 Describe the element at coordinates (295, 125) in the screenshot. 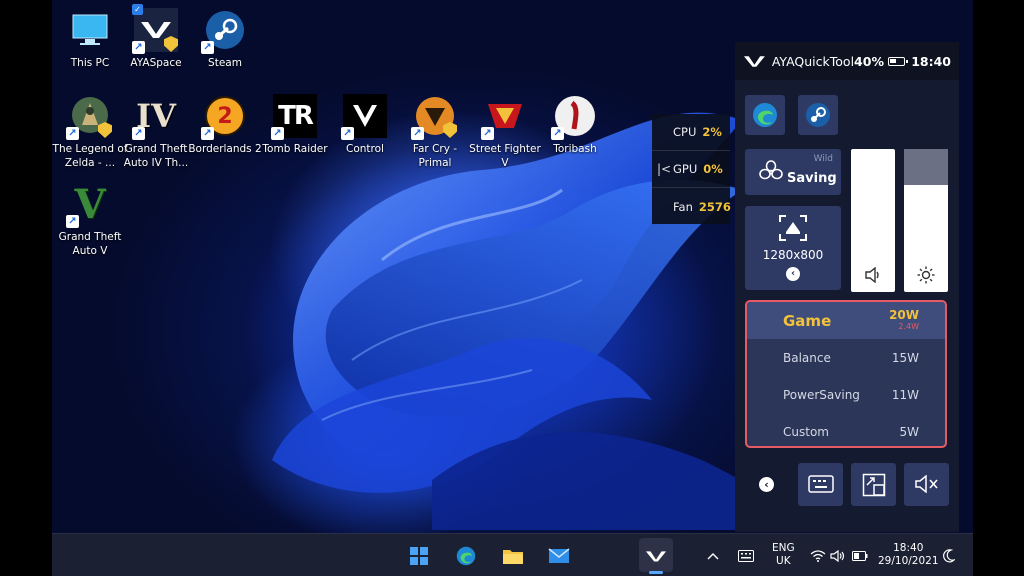

I see `desktop-icon-tombraider: TR ↗ Tomb Raider` at that location.